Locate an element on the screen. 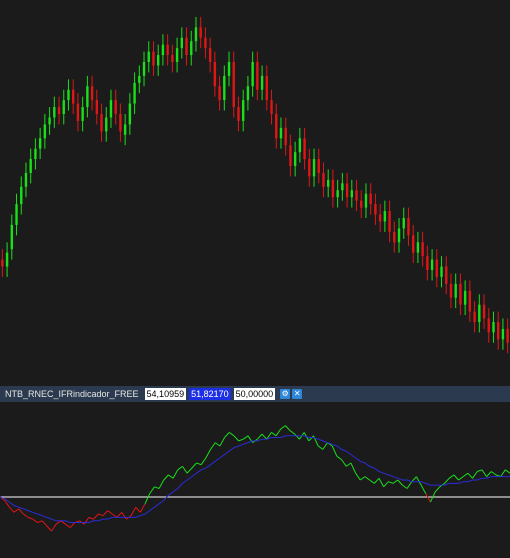 The height and width of the screenshot is (558, 510). indicator-value-level: 50,00000 is located at coordinates (254, 394).